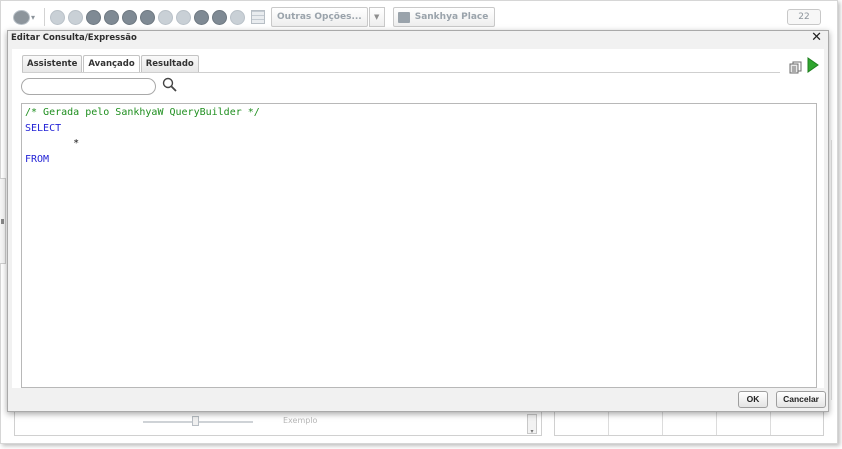 The image size is (842, 449). I want to click on cancel-button: Cancelar, so click(801, 399).